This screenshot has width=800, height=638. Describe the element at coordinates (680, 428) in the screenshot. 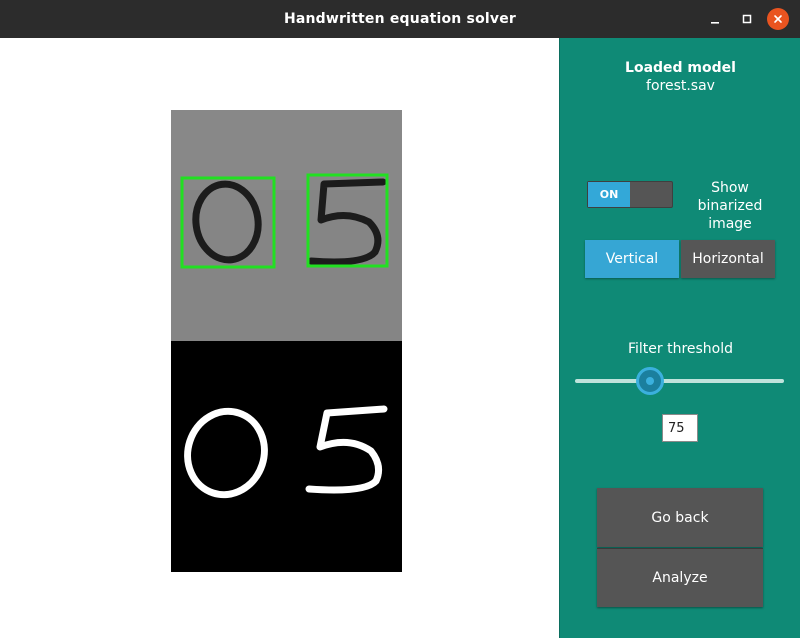

I see `filter-threshold-value: 75` at that location.